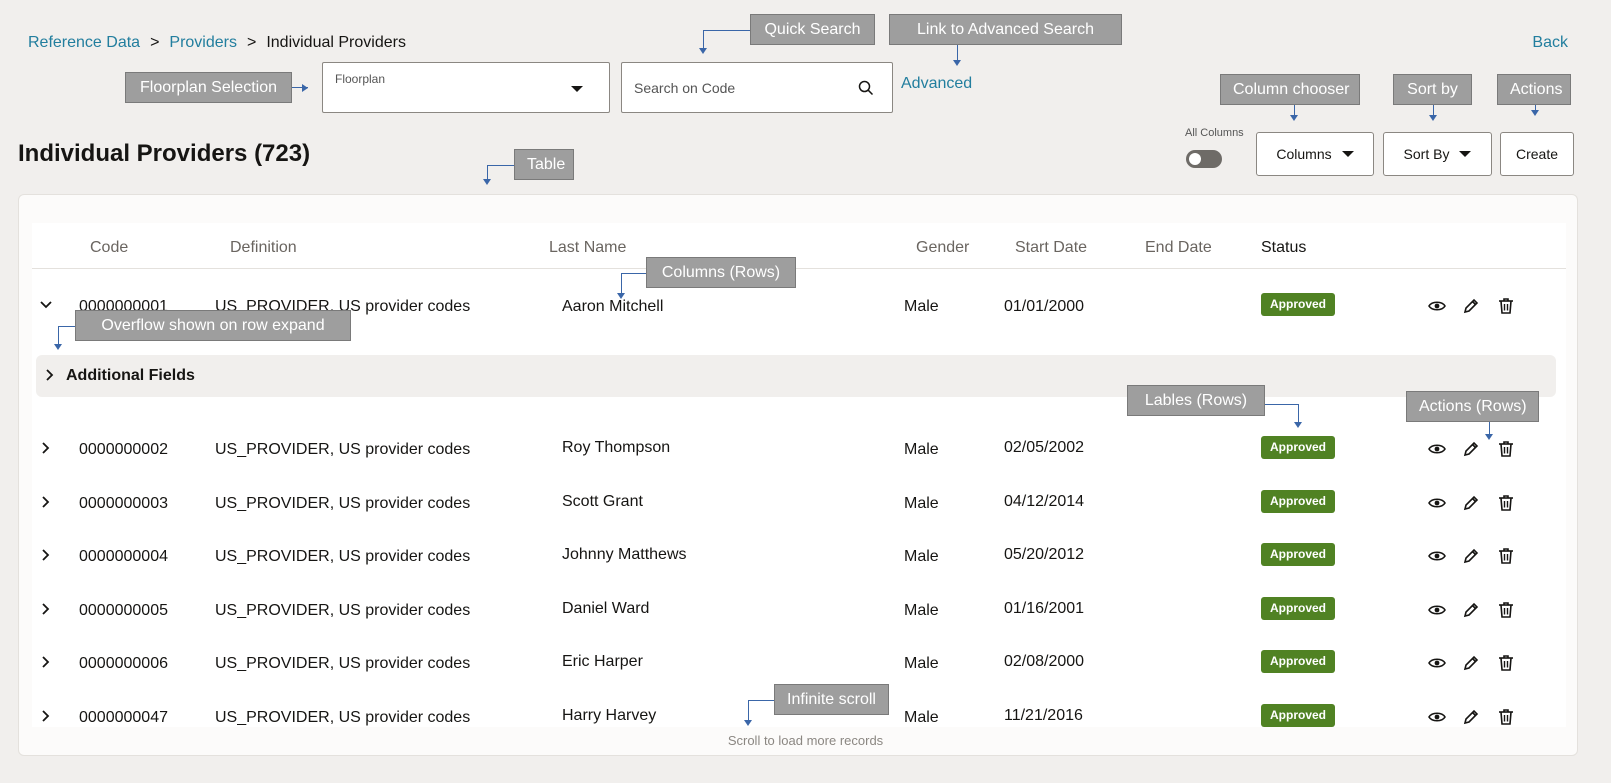 The image size is (1611, 783). What do you see at coordinates (1426, 154) in the screenshot?
I see `sort-by-button-label: Sort By` at bounding box center [1426, 154].